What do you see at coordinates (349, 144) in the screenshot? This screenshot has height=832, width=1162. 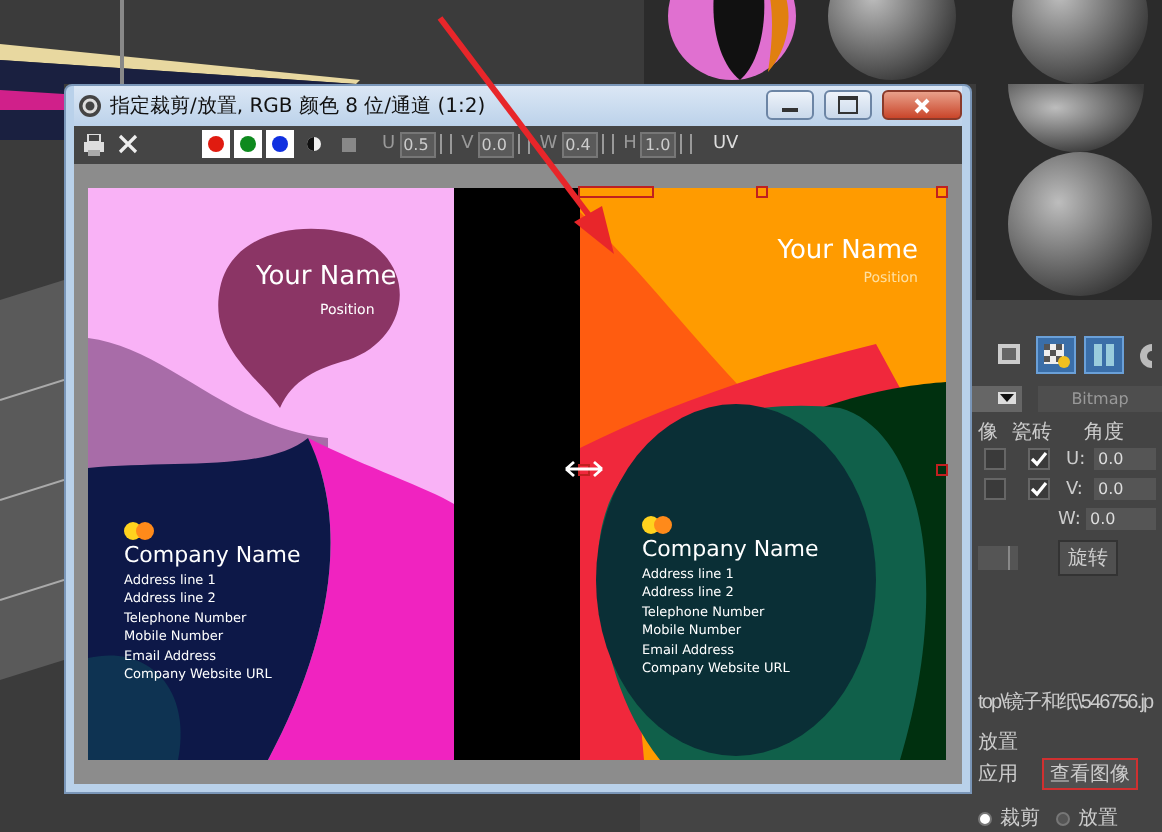 I see `square-icon` at bounding box center [349, 144].